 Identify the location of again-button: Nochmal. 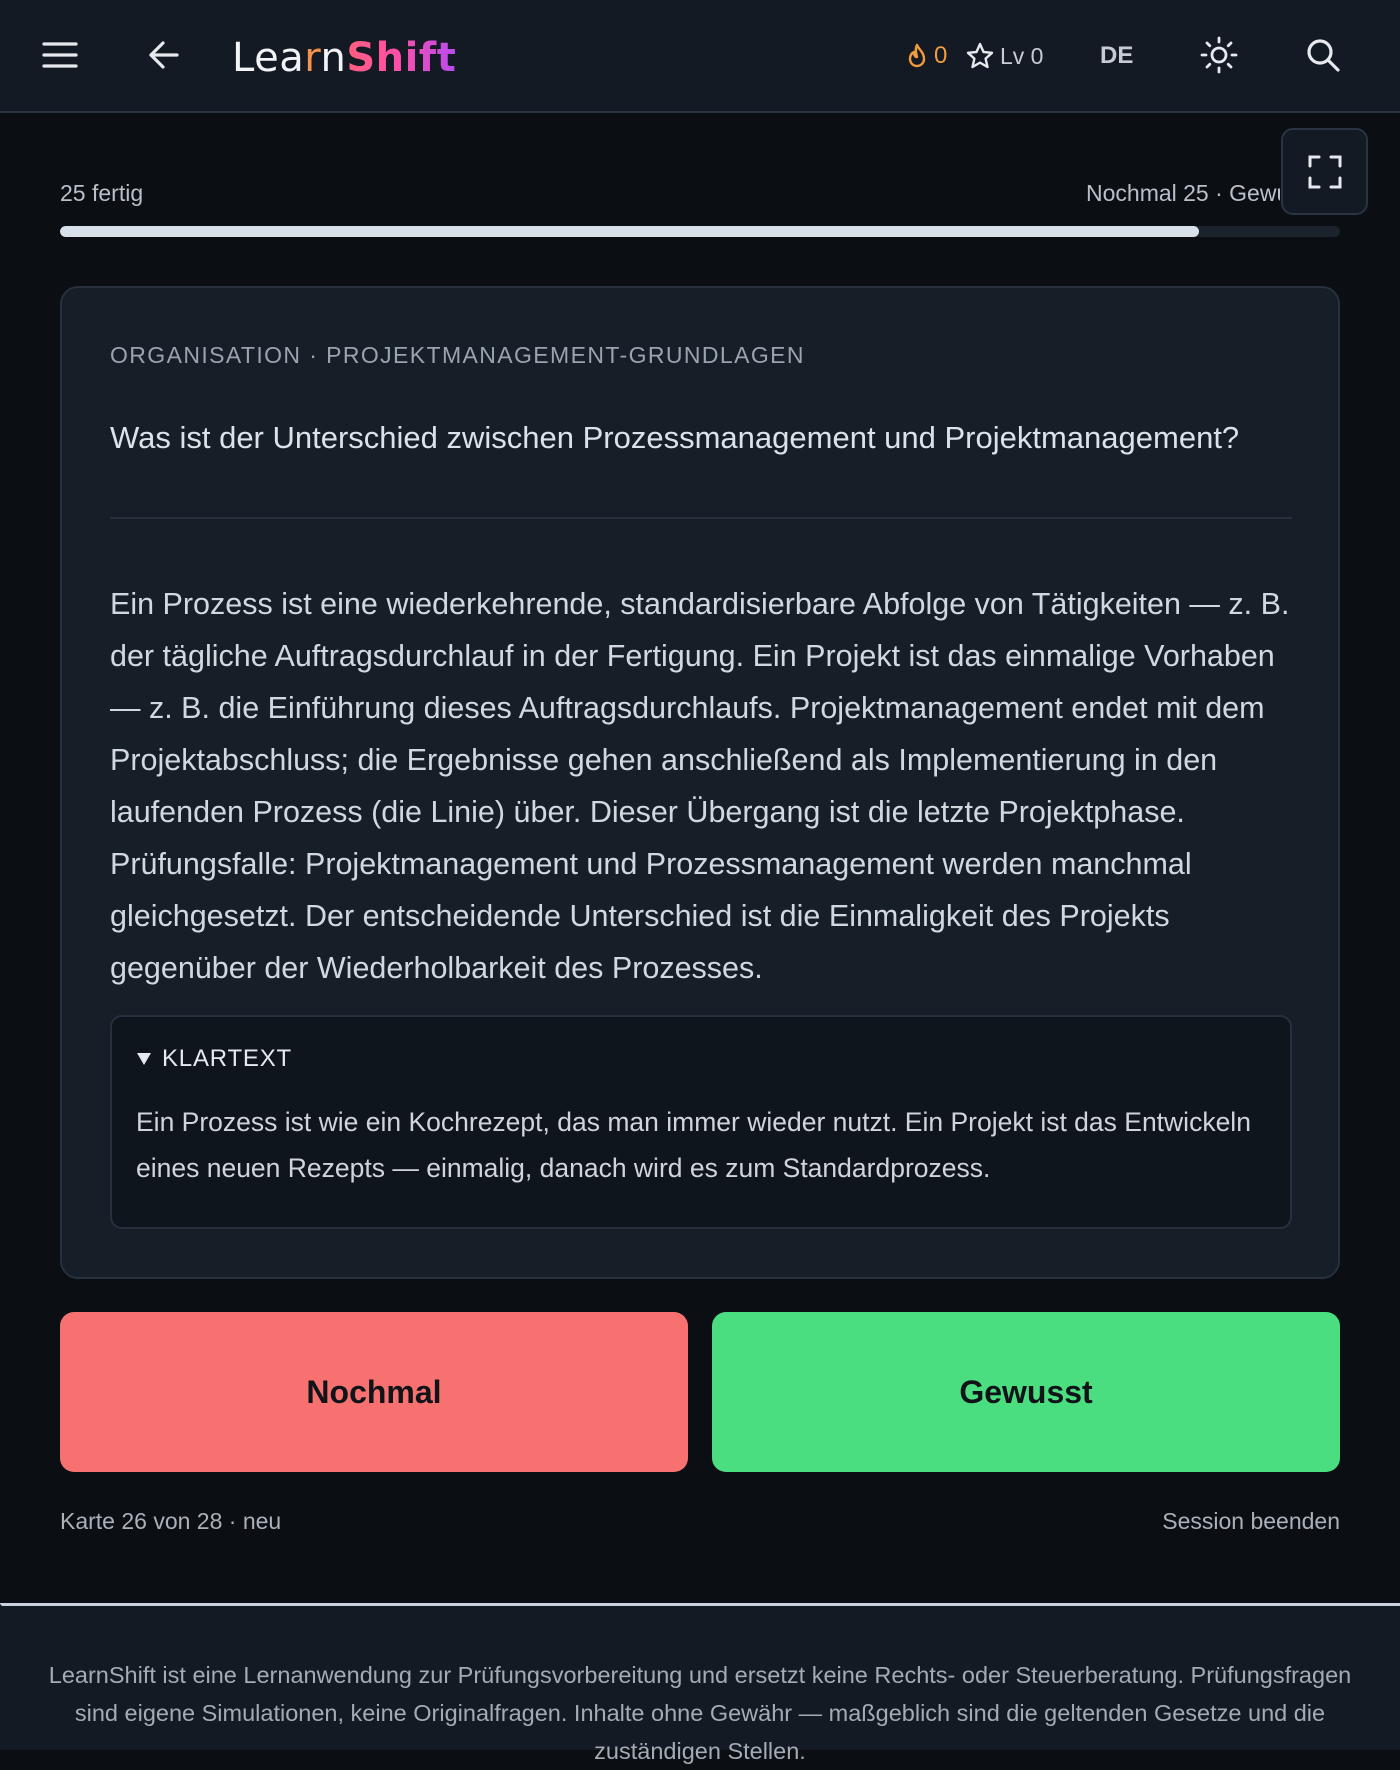
(374, 1392).